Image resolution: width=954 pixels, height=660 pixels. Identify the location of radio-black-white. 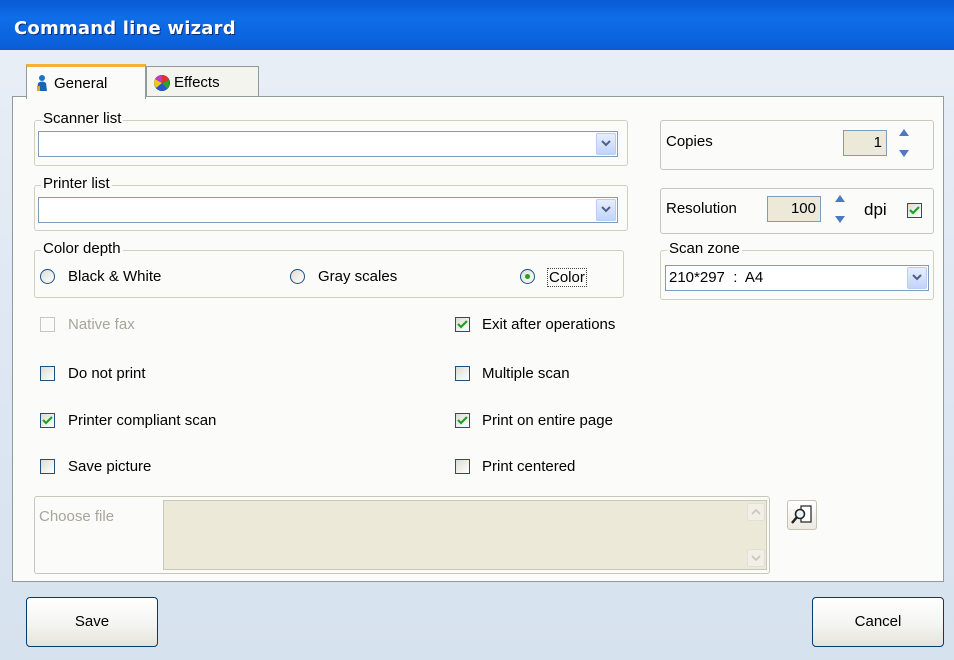
(47, 276).